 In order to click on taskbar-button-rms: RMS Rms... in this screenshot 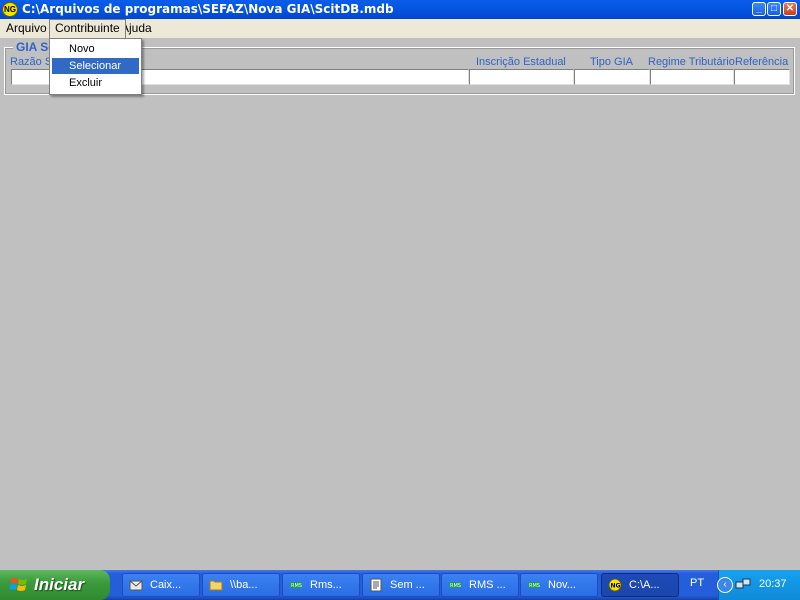, I will do `click(321, 585)`.